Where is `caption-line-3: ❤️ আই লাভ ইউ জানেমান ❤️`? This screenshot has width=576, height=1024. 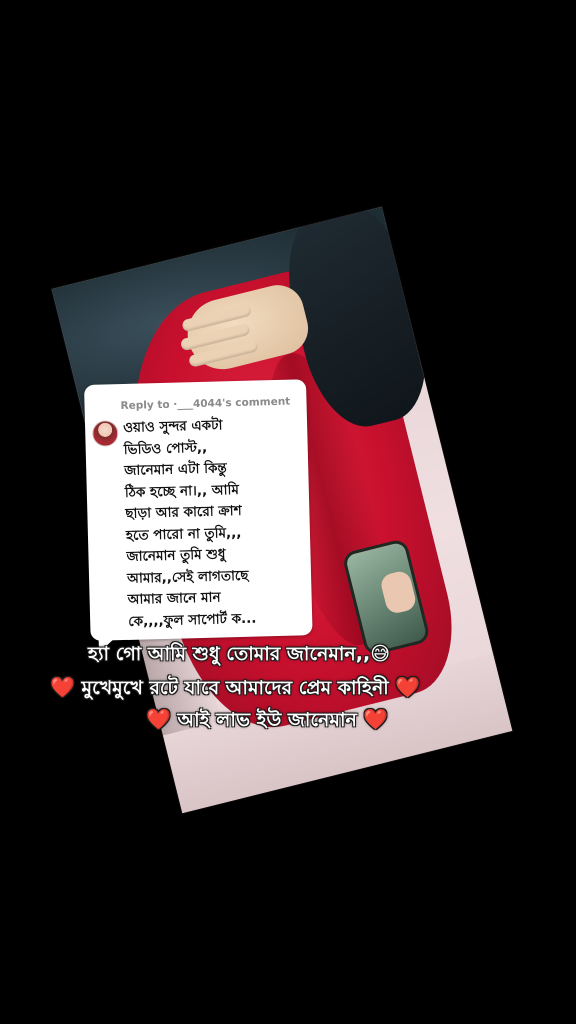 caption-line-3: ❤️ আই লাভ ইউ জানেমান ❤️ is located at coordinates (267, 722).